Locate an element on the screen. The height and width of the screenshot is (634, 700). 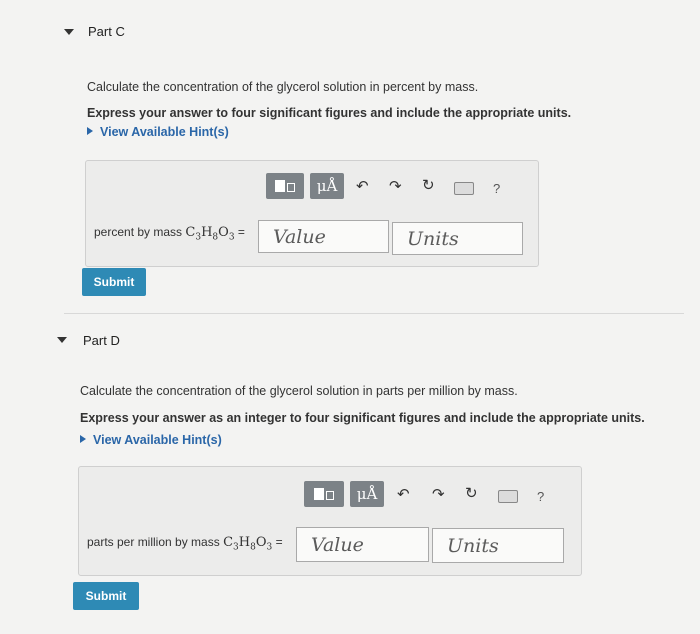
ppm-by-mass-label: parts per million by mass is located at coordinates (153, 542).